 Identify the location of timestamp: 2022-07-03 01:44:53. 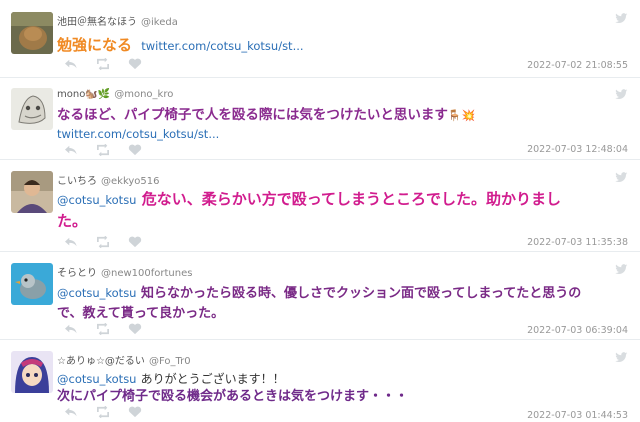
(577, 415).